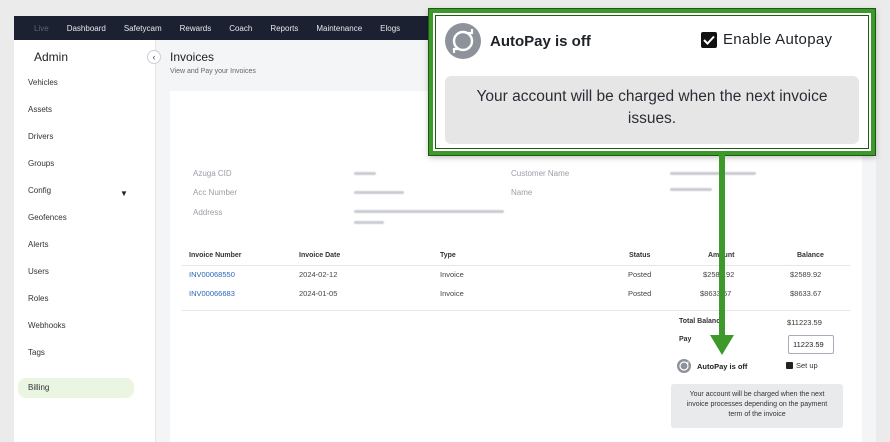  What do you see at coordinates (85, 117) in the screenshot?
I see `sidebar-item-assets: Assets` at bounding box center [85, 117].